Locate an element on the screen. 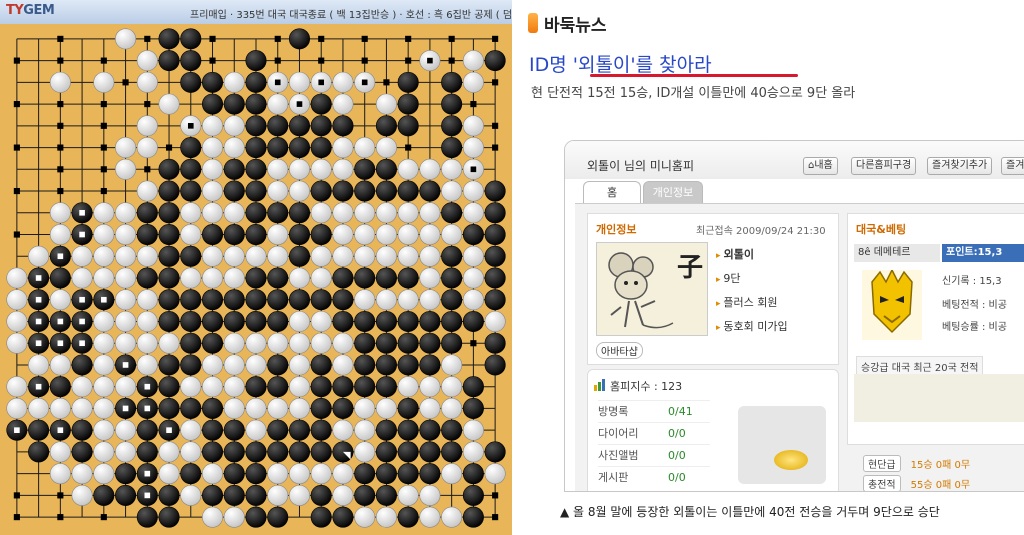 The height and width of the screenshot is (535, 1024). gold-mask-avatar is located at coordinates (892, 304).